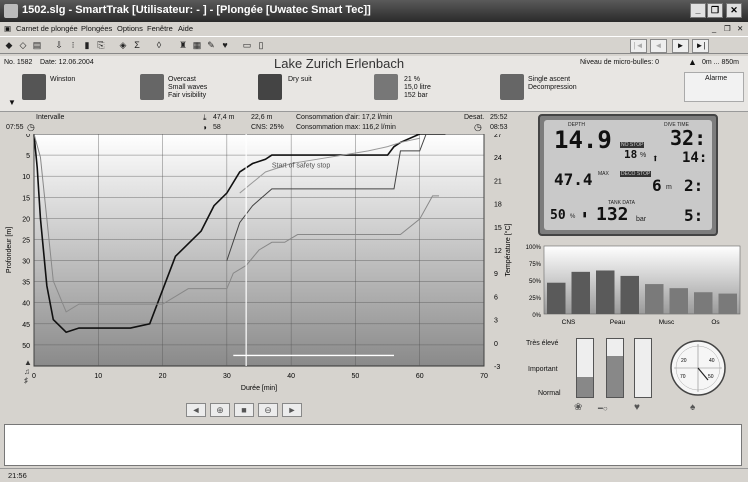 Image resolution: width=748 pixels, height=482 pixels. Describe the element at coordinates (261, 45) in the screenshot. I see `window-split-icon: ▯` at that location.